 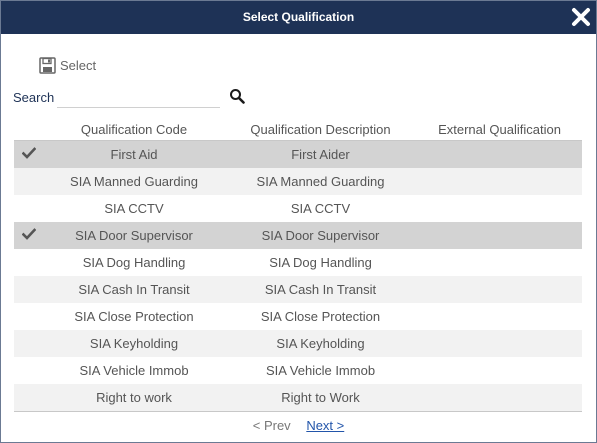 What do you see at coordinates (134, 397) in the screenshot?
I see `qualification-code-cell: Right to work` at bounding box center [134, 397].